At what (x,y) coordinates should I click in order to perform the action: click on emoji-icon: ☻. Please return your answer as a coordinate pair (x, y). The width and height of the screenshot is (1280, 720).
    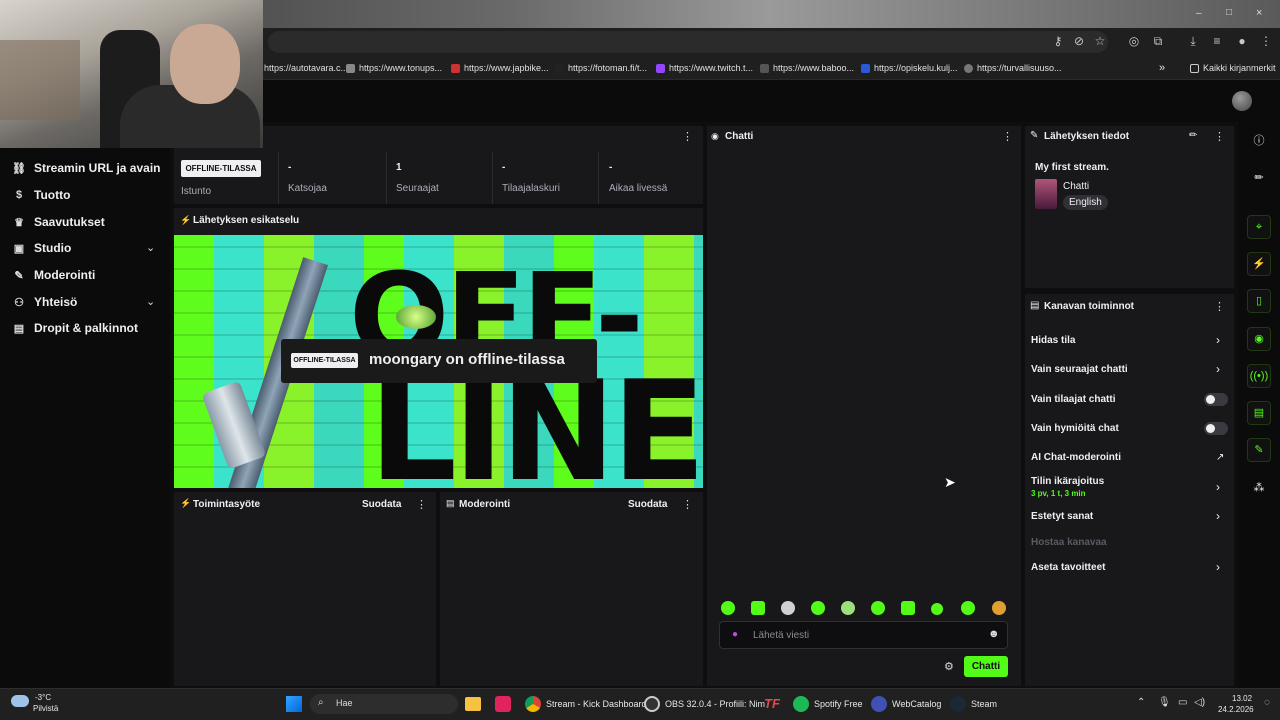
    Looking at the image, I should click on (994, 634).